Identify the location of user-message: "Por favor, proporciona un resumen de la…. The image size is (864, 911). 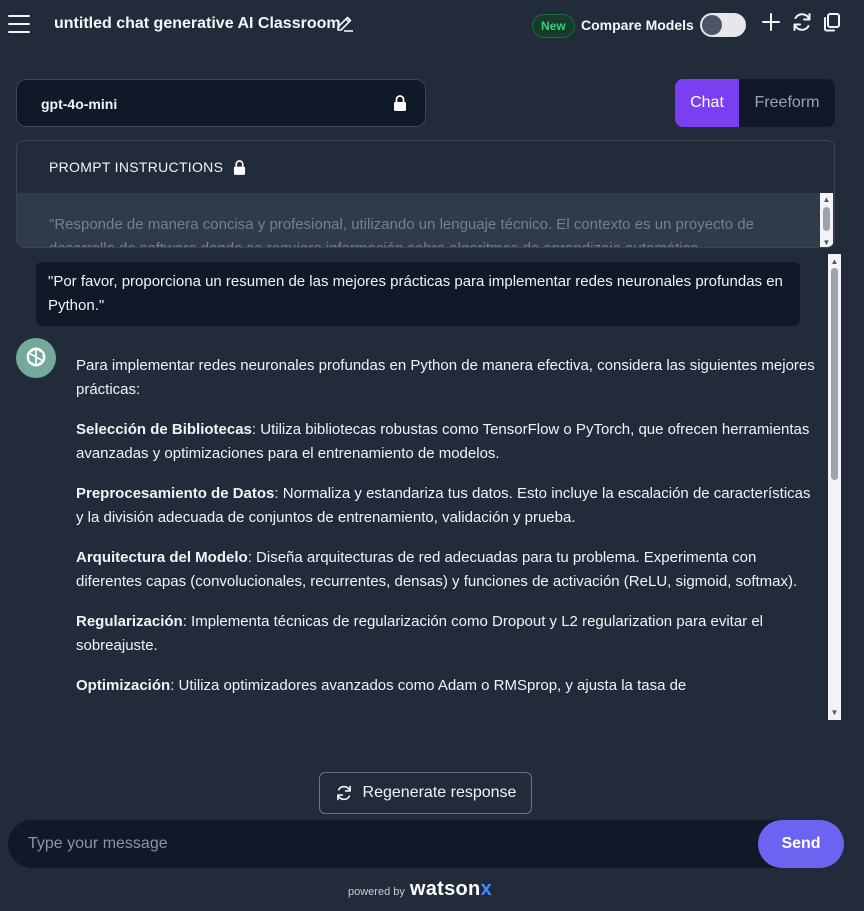
(418, 294).